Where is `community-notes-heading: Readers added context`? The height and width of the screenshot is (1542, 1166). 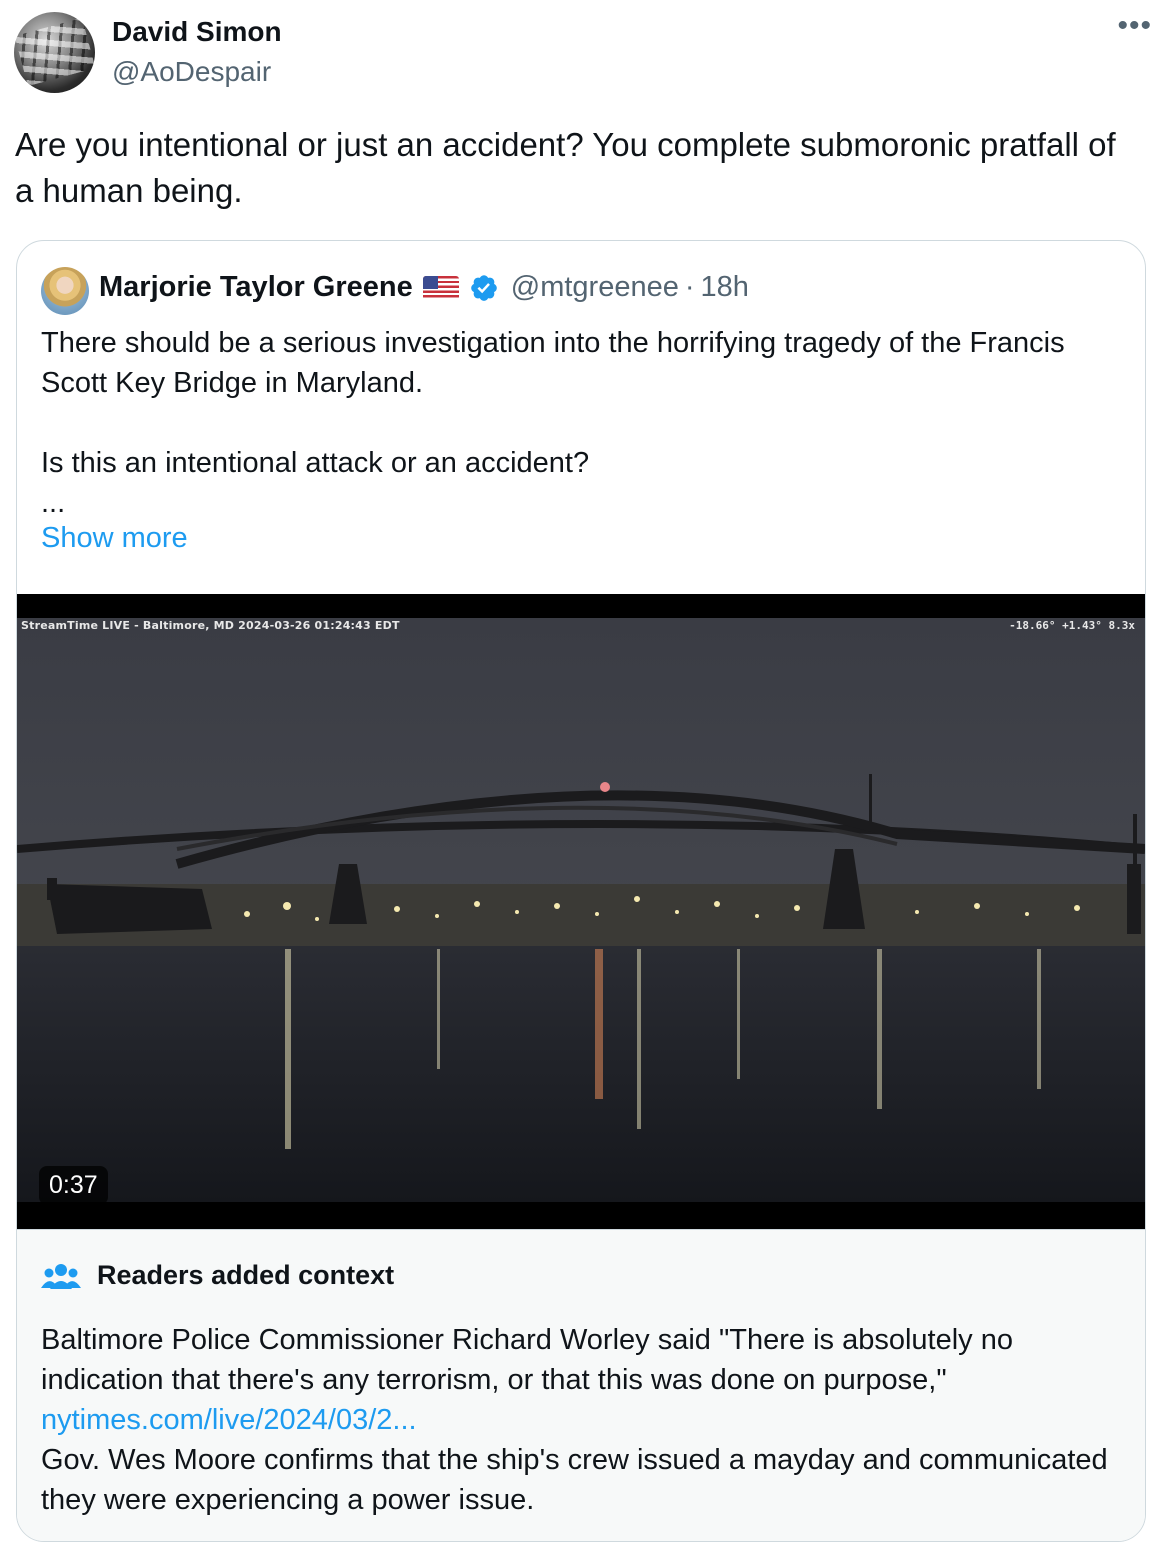 community-notes-heading: Readers added context is located at coordinates (246, 1275).